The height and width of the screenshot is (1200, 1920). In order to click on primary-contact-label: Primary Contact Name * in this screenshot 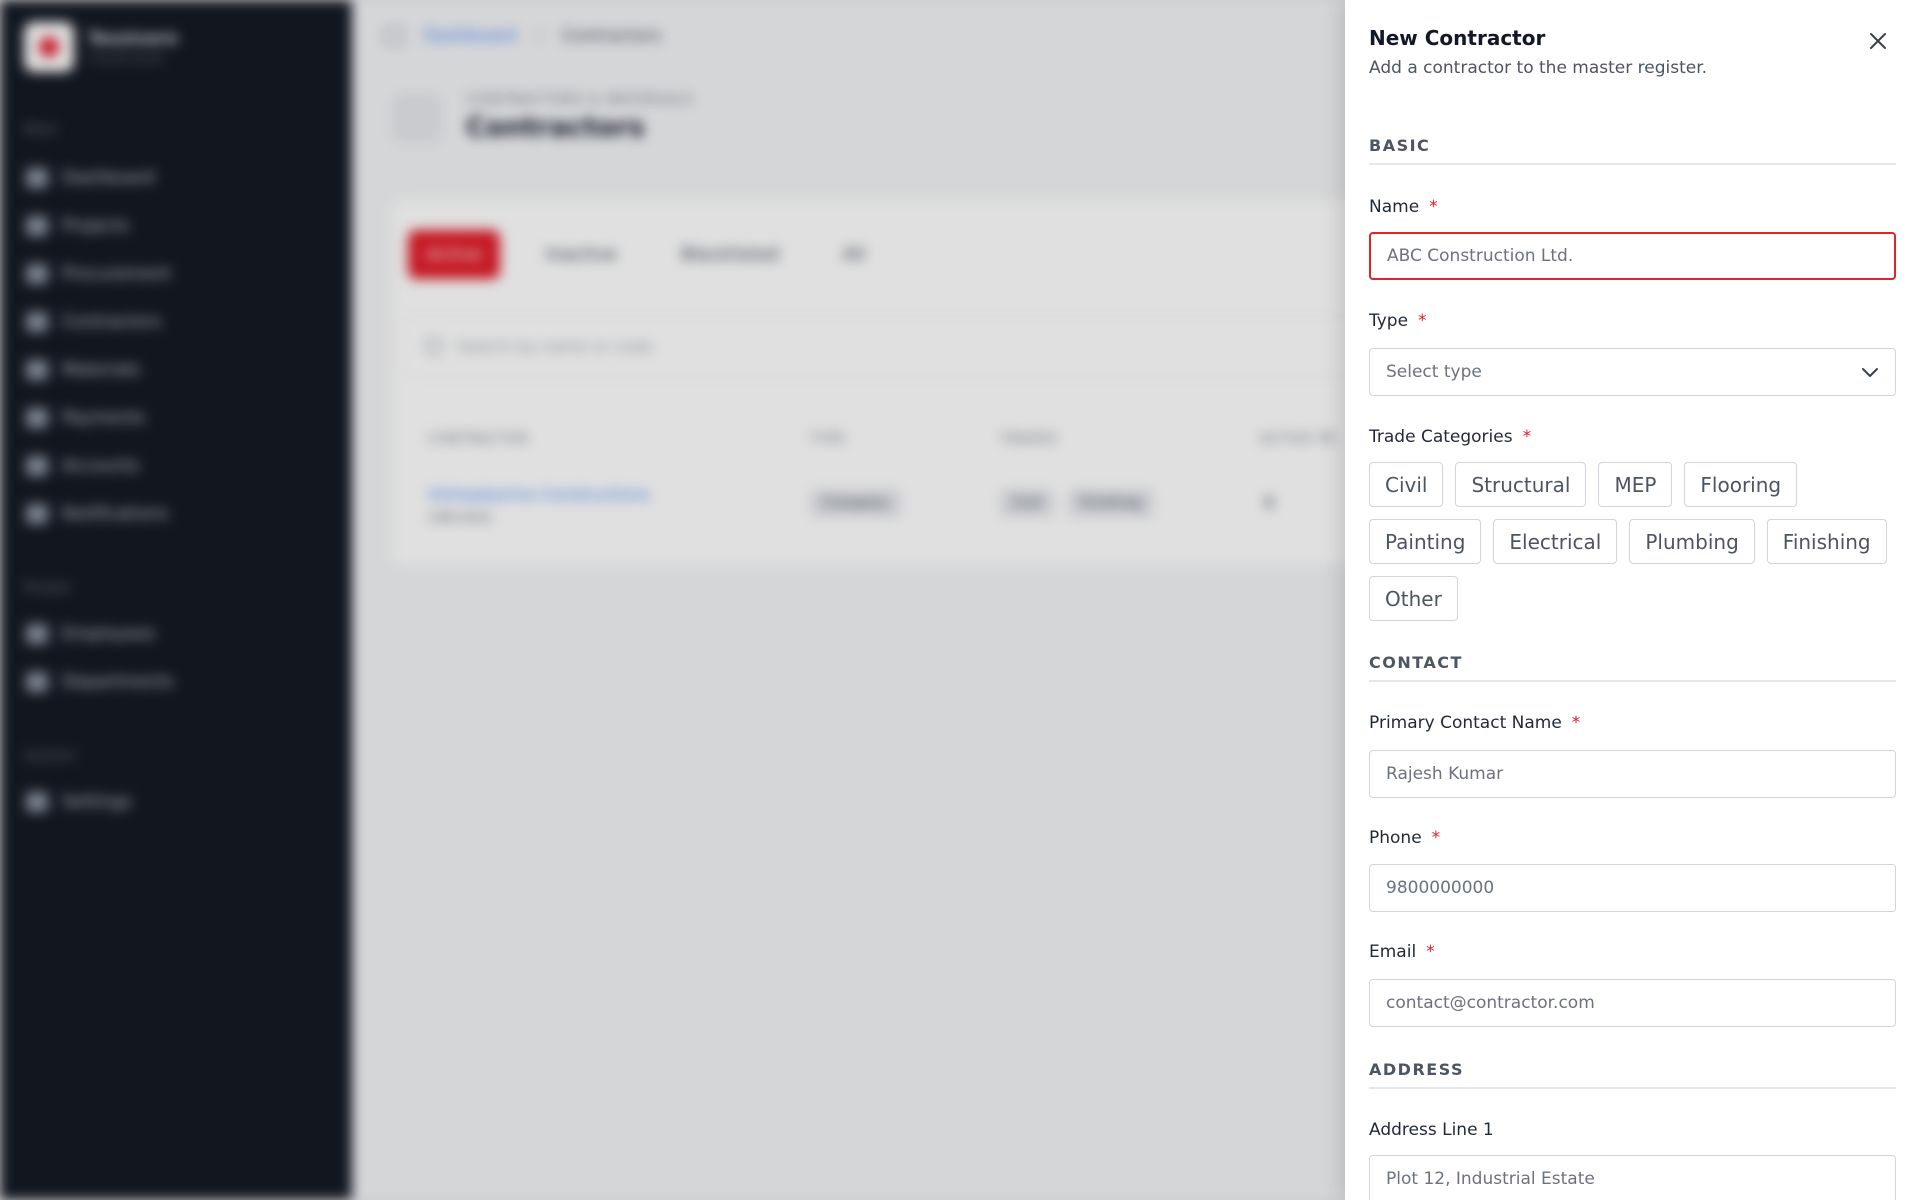, I will do `click(1475, 723)`.